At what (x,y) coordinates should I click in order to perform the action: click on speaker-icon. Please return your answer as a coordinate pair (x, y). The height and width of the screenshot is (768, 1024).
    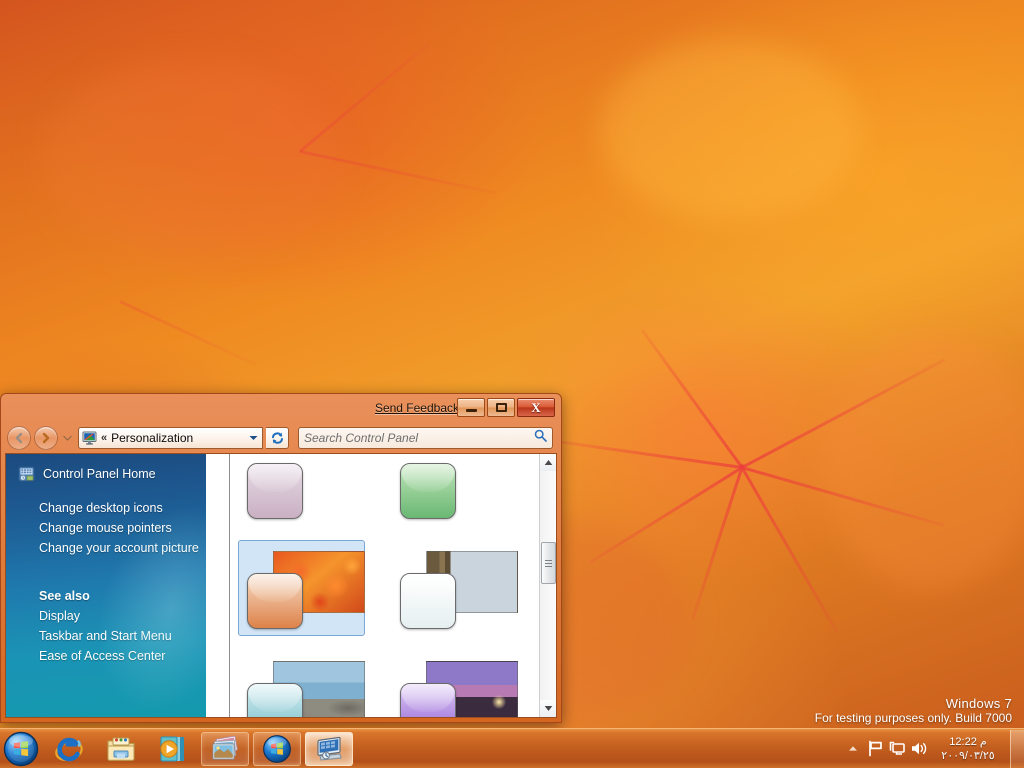
    Looking at the image, I should click on (919, 748).